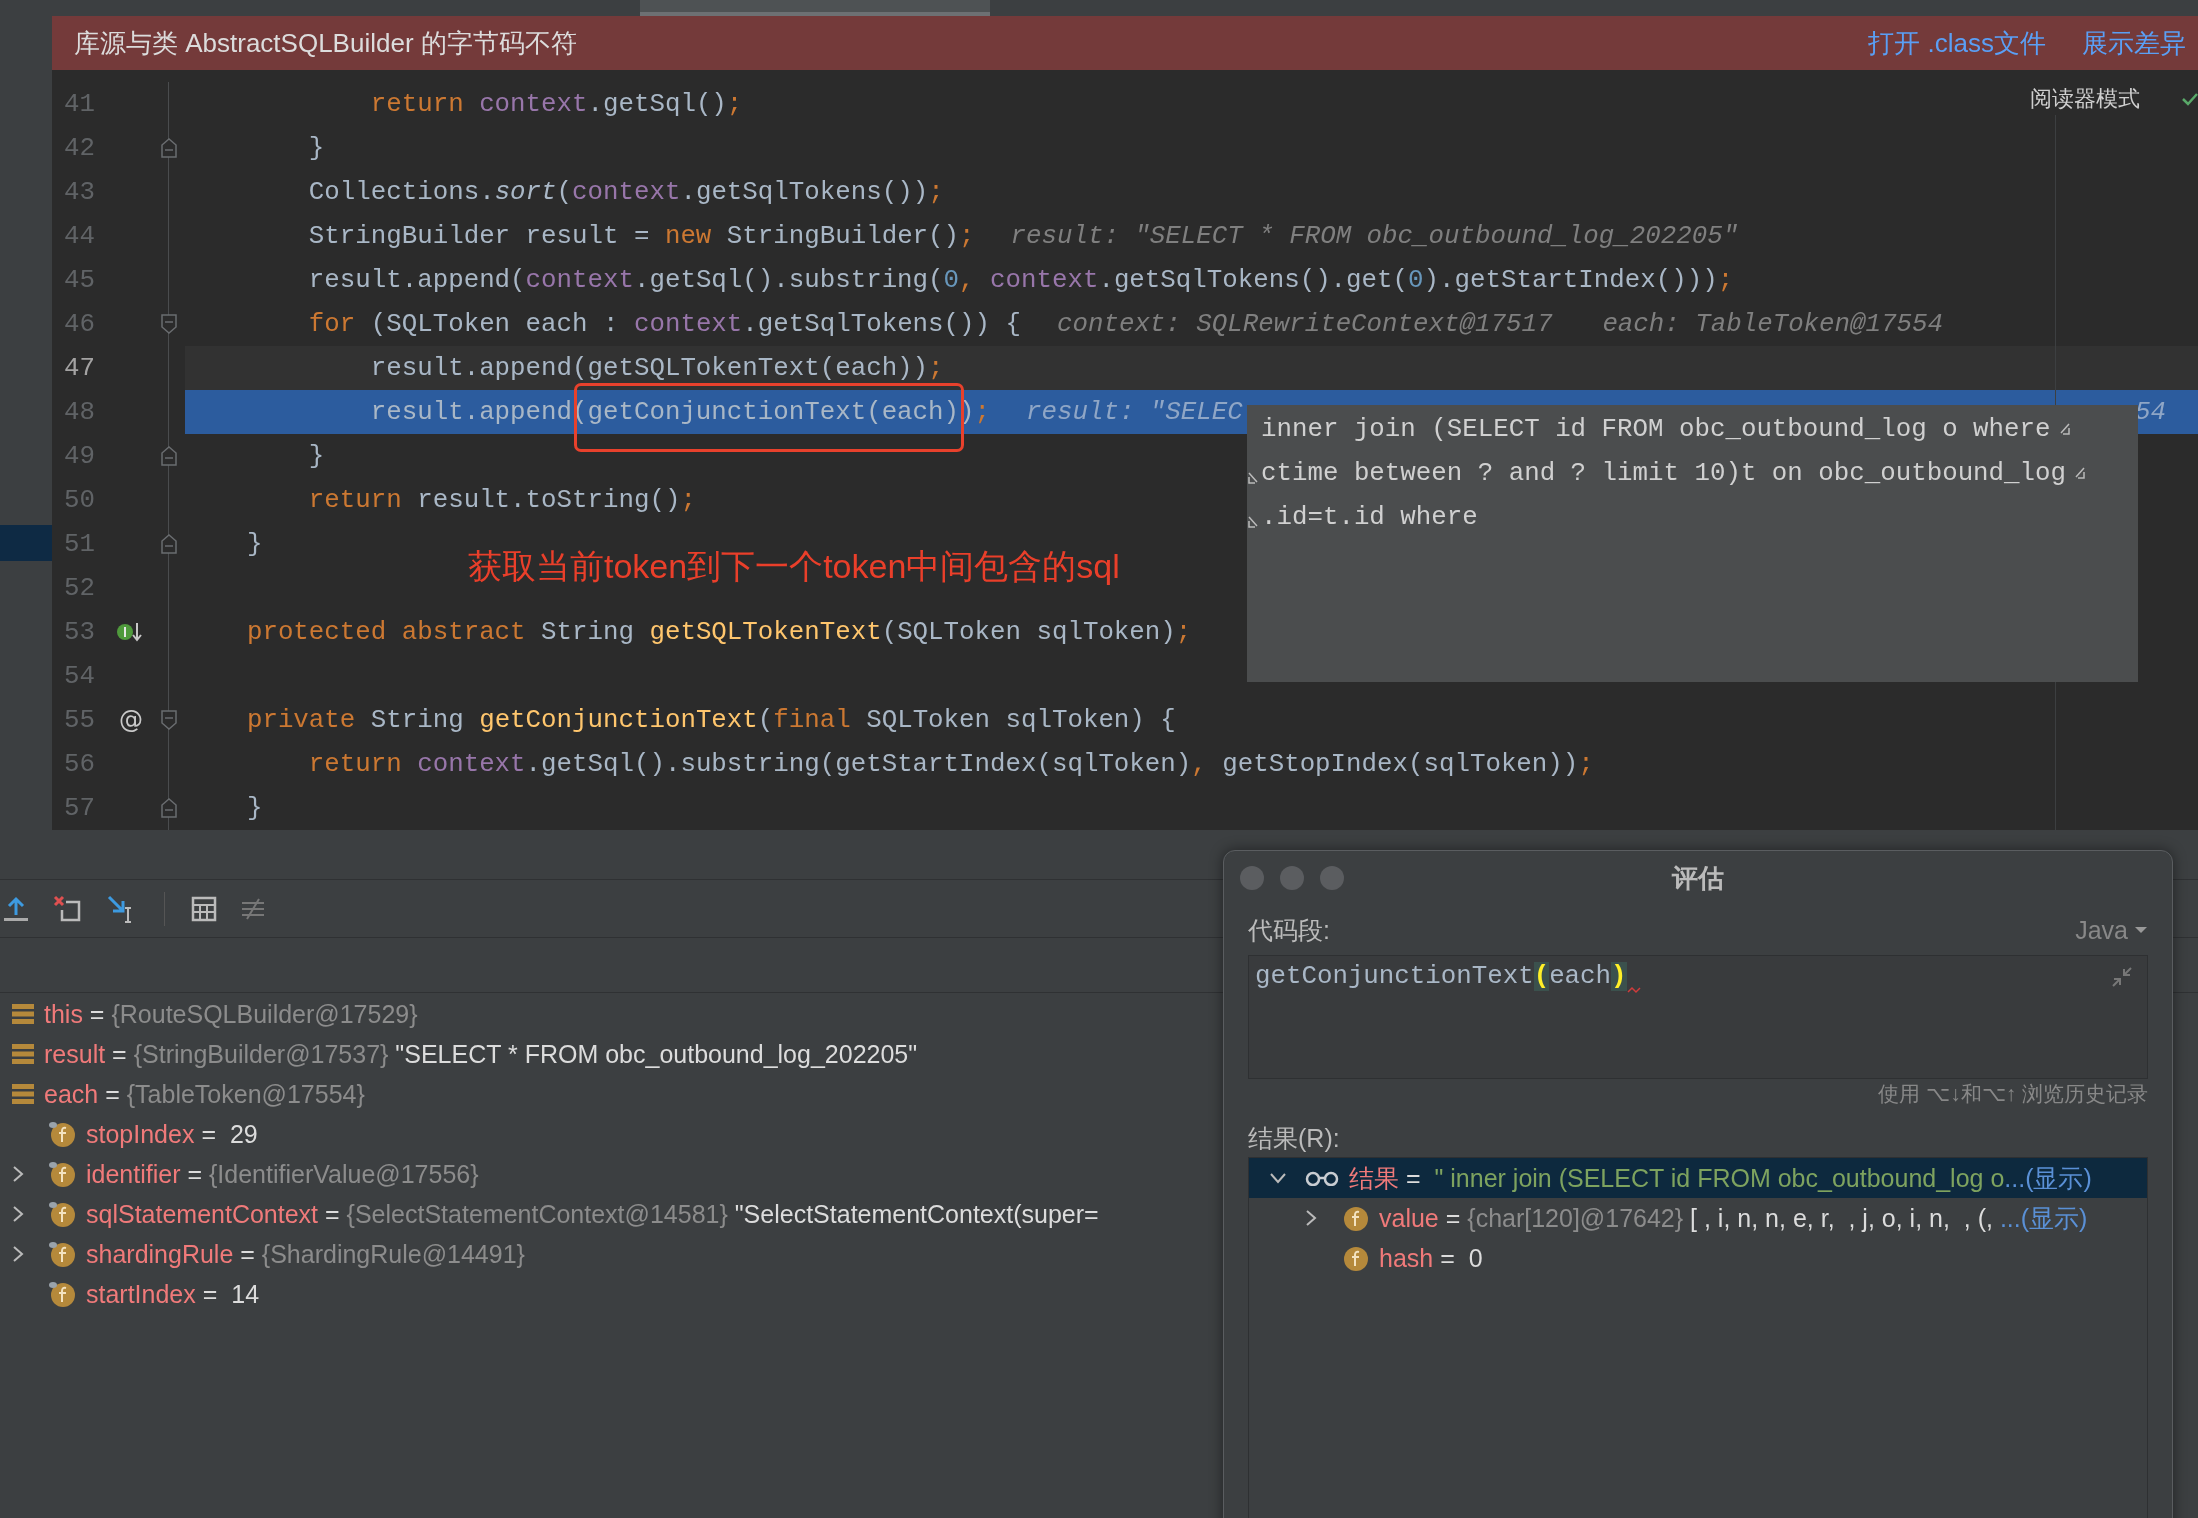 The width and height of the screenshot is (2198, 1518). I want to click on variable-entry: sqlStatementContext = {SelectStatementContext@14581} "SelectStatementContext(super=, so click(592, 1214).